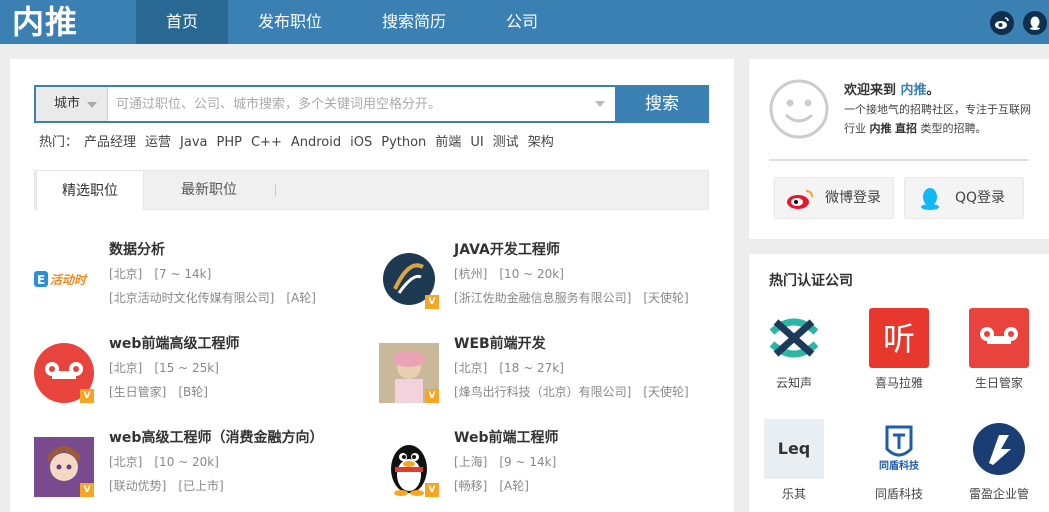  I want to click on leqi-logo-text: Leq, so click(794, 448).